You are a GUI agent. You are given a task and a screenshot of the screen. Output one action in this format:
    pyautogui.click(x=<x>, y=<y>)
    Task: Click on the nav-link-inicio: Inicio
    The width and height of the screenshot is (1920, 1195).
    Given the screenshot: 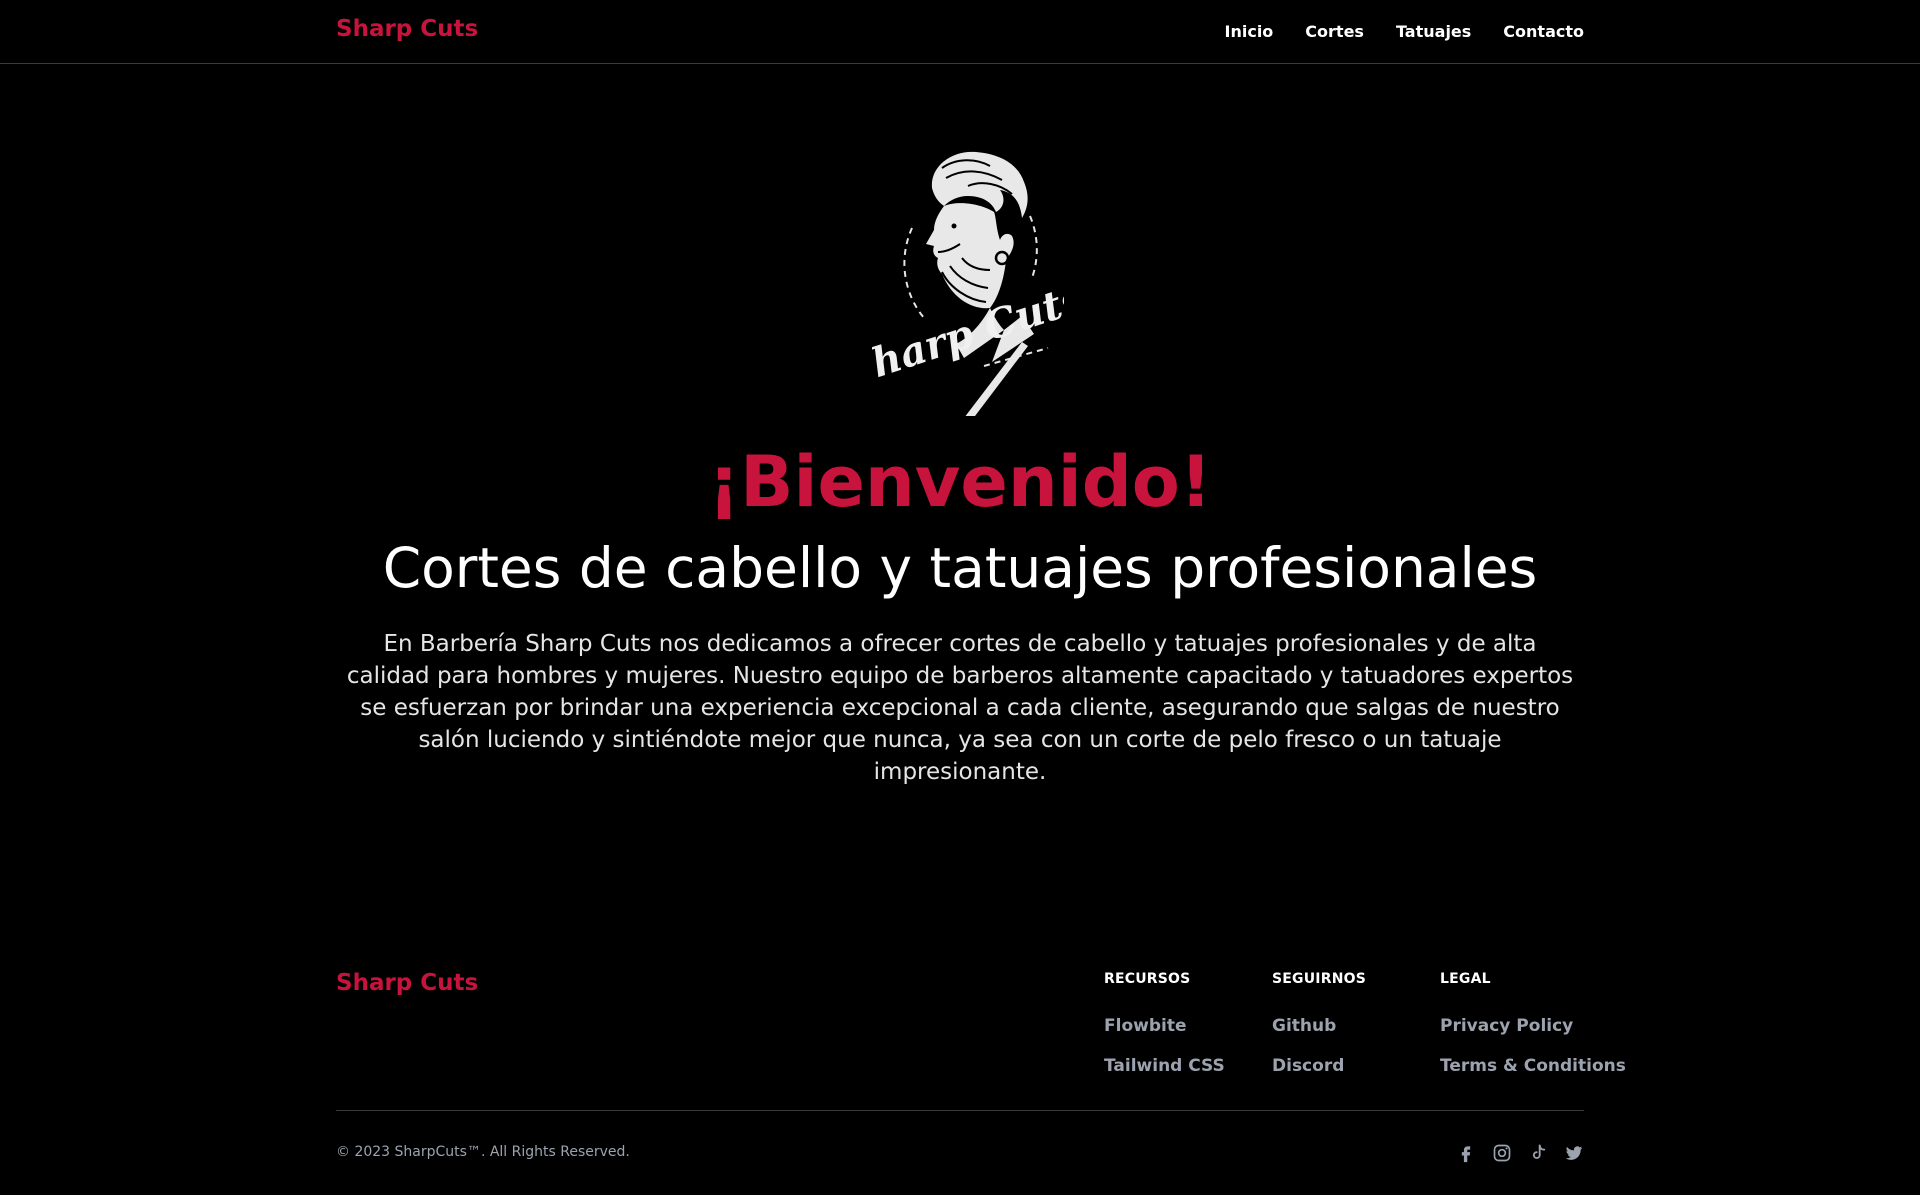 What is the action you would take?
    pyautogui.click(x=1249, y=31)
    